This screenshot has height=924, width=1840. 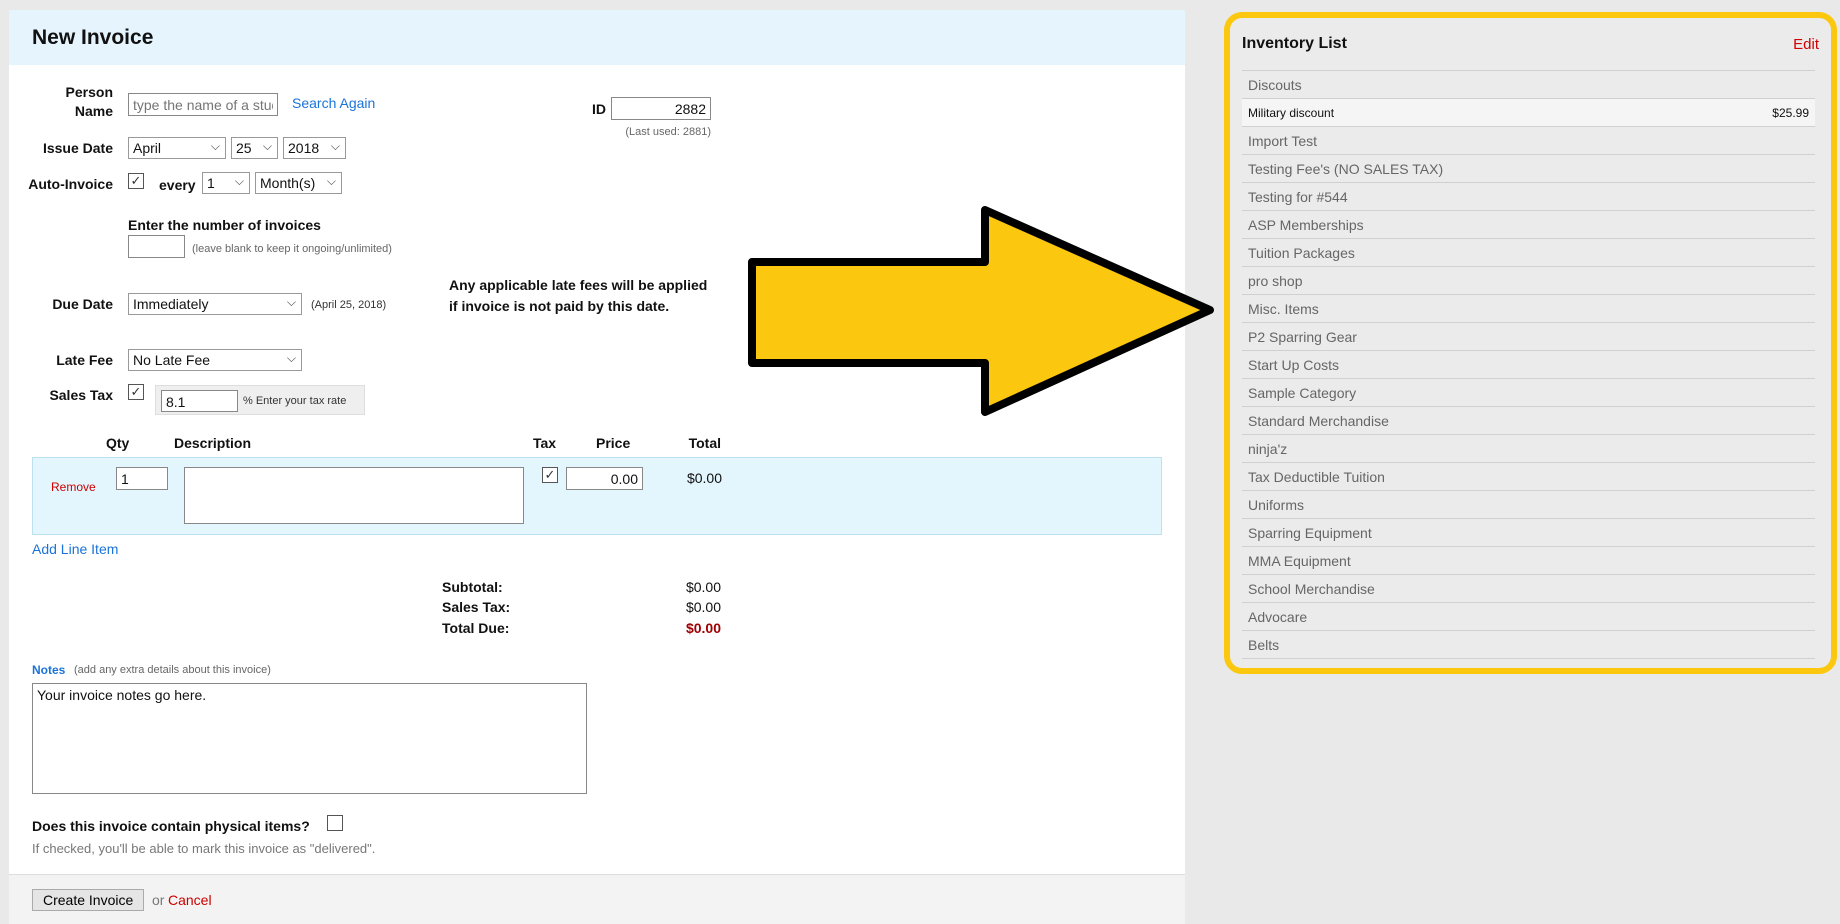 What do you see at coordinates (136, 181) in the screenshot?
I see `auto-invoice-checkbox: ✓` at bounding box center [136, 181].